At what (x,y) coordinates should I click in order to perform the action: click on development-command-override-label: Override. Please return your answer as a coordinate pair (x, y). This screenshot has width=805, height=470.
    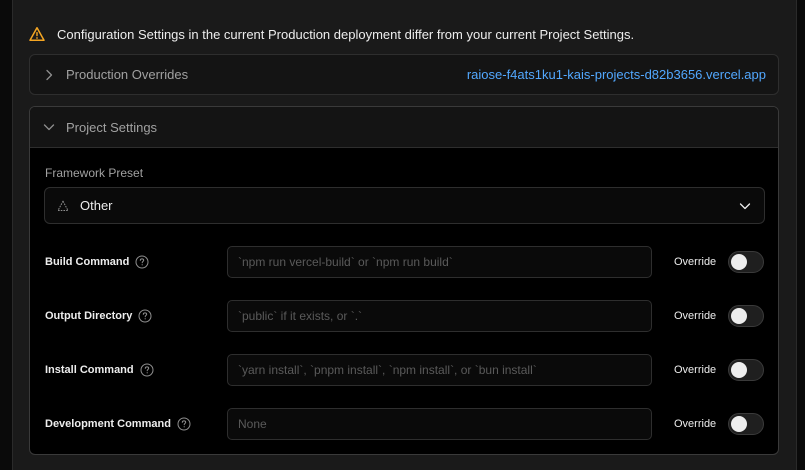
    Looking at the image, I should click on (695, 424).